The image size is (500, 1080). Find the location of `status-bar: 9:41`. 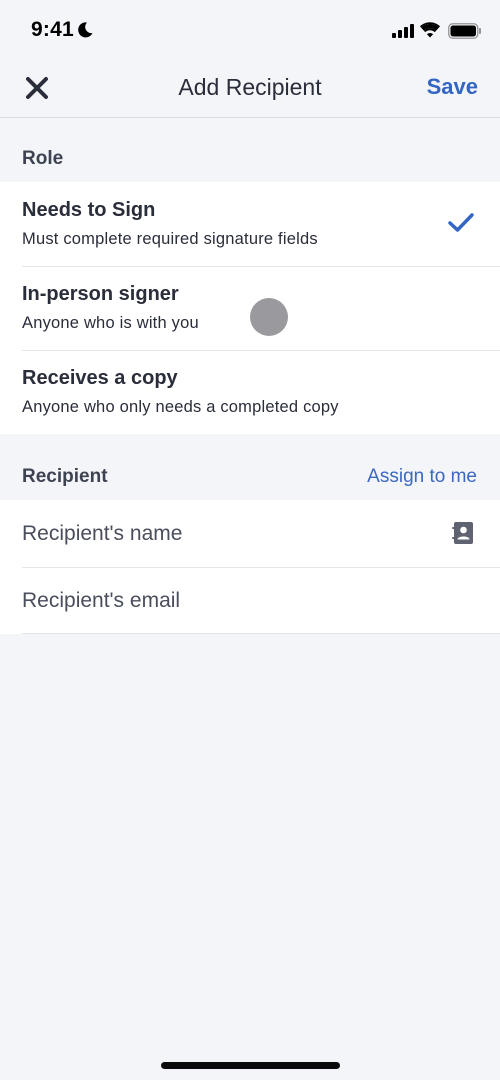

status-bar: 9:41 is located at coordinates (250, 30).